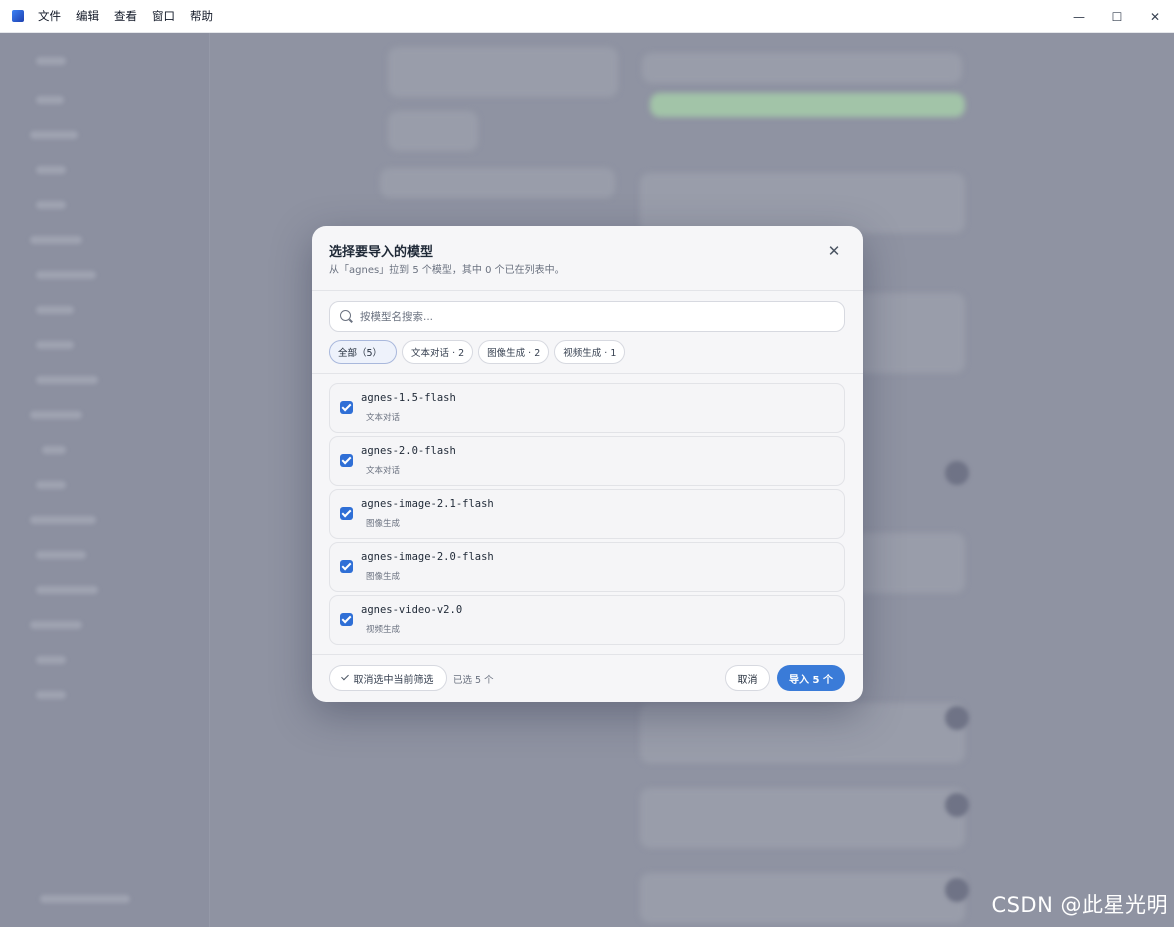 The height and width of the screenshot is (927, 1174). What do you see at coordinates (587, 258) in the screenshot?
I see `dialog-header: 选择要导入的模型 从「agnes」拉到 5 个模型，其中 0 个已在列表中。 ✕` at bounding box center [587, 258].